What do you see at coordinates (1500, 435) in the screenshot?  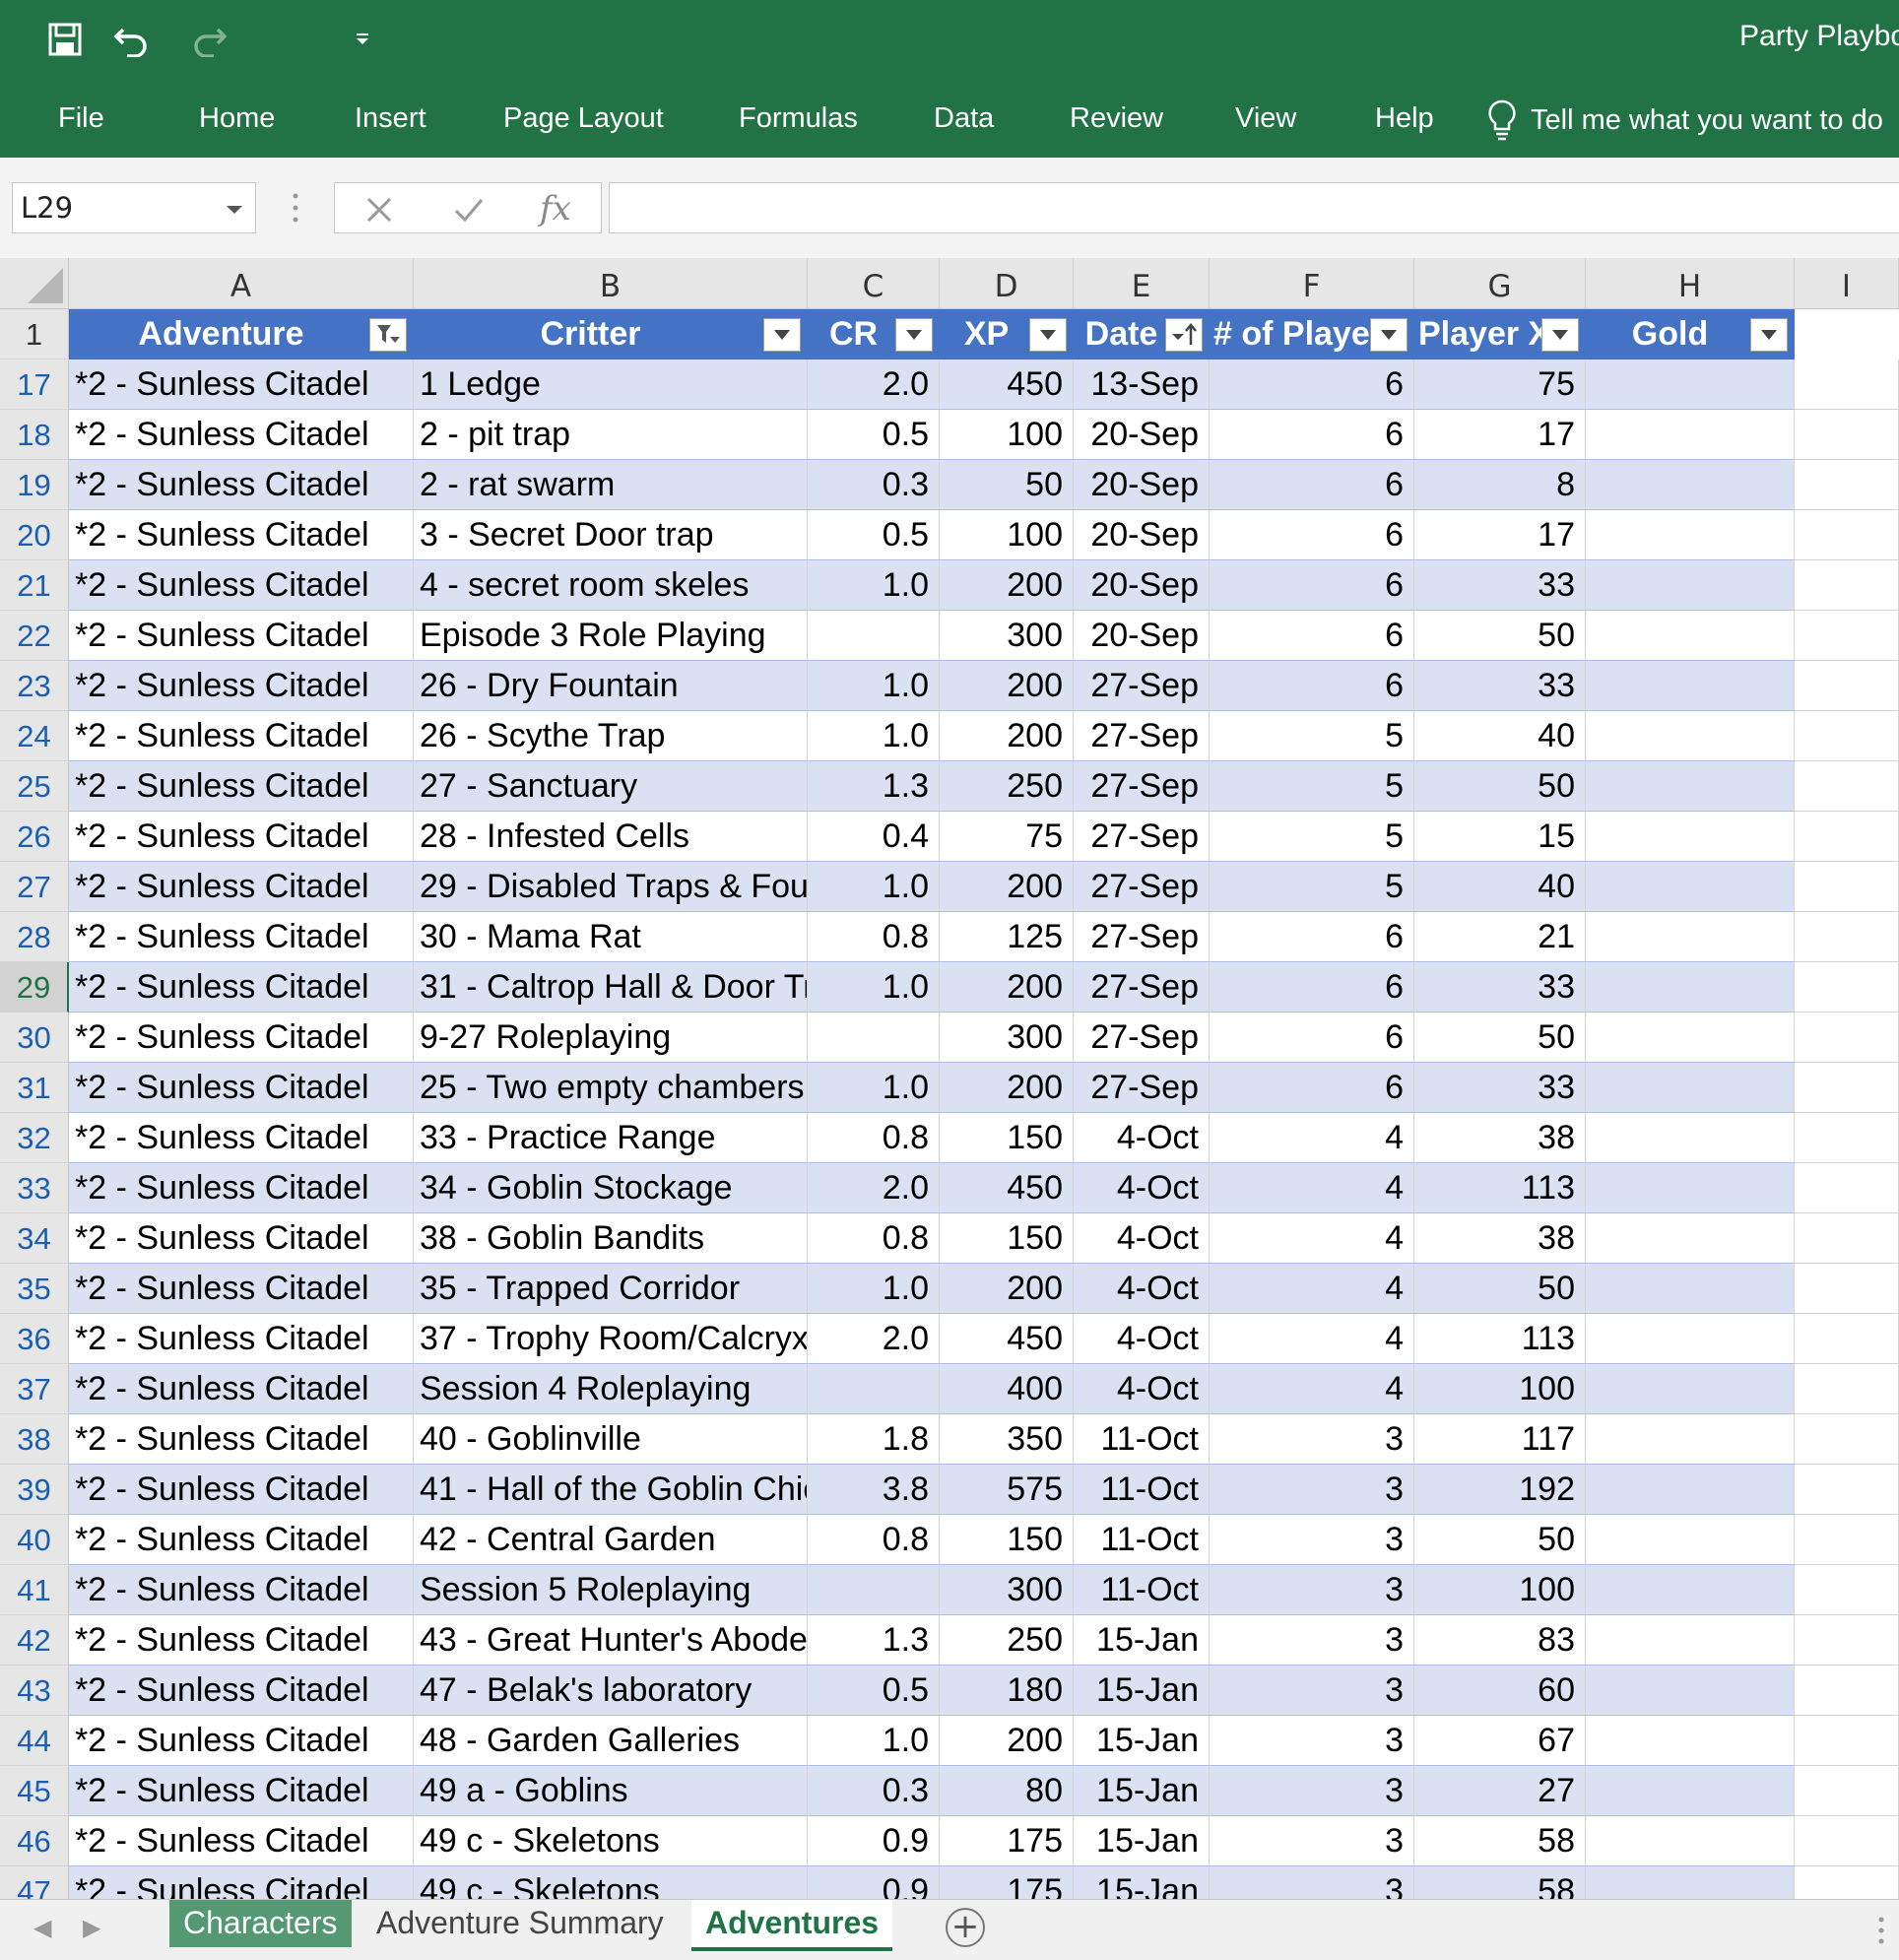 I see `cell-player-xp: 17` at bounding box center [1500, 435].